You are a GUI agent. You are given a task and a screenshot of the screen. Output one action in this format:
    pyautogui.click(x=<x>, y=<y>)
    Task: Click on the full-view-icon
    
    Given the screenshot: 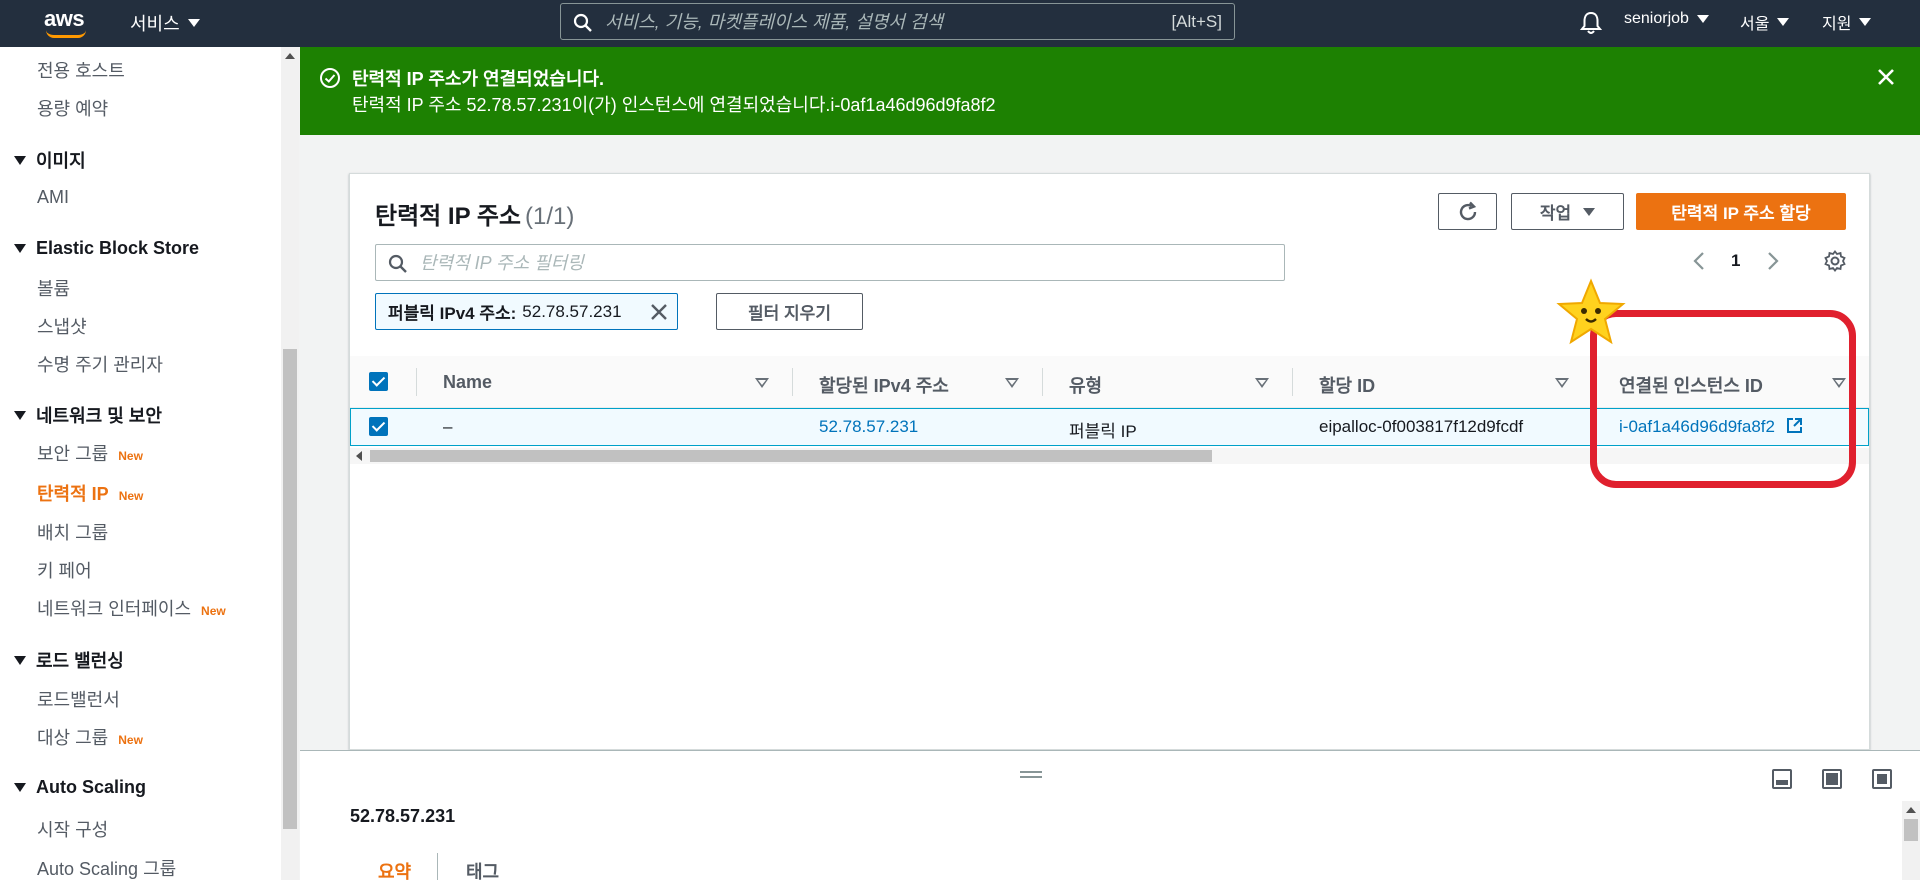 What is the action you would take?
    pyautogui.click(x=1882, y=779)
    